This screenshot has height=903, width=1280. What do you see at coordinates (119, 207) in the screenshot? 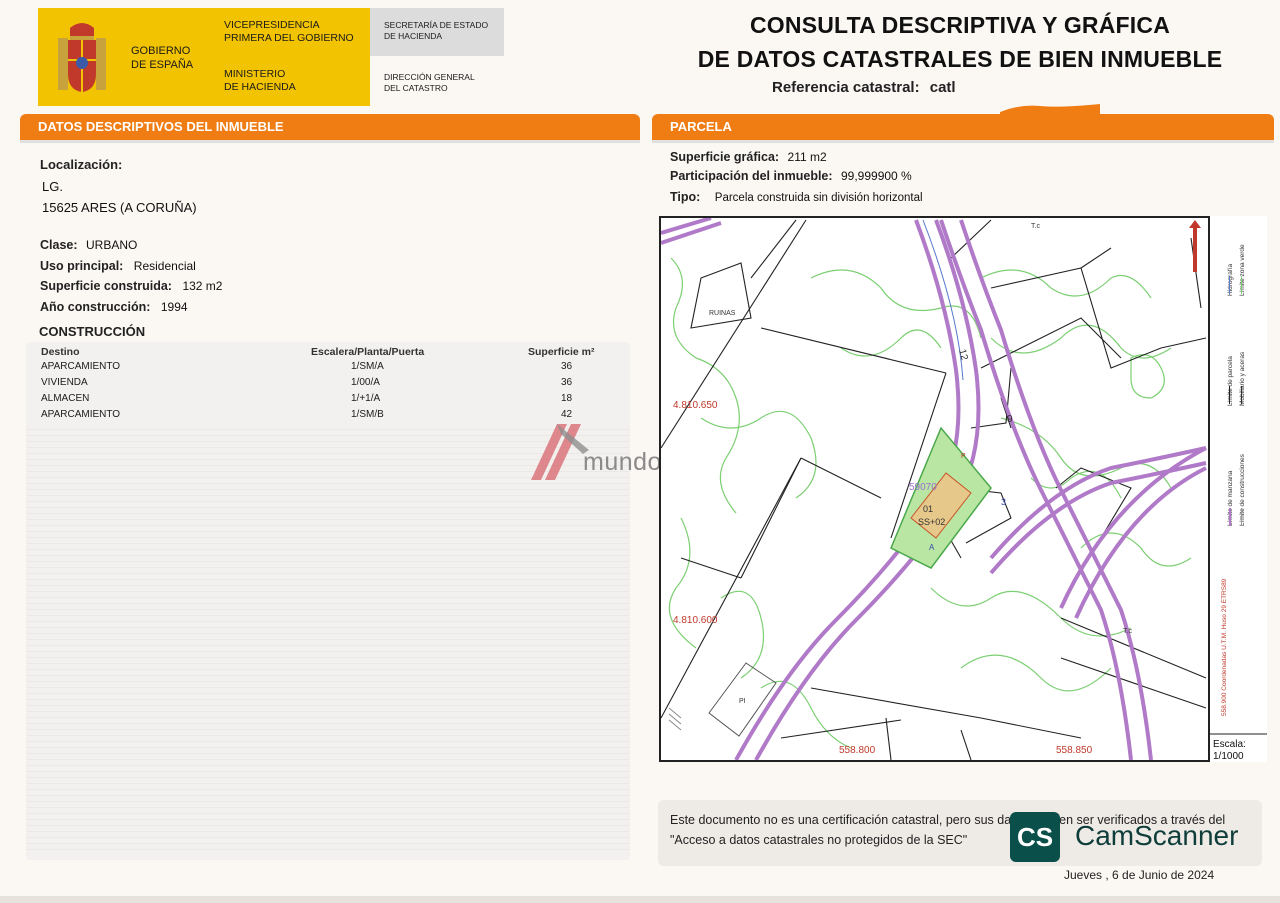
I see `localizacion-line2: 15625 ARES (A CORUÑA)` at bounding box center [119, 207].